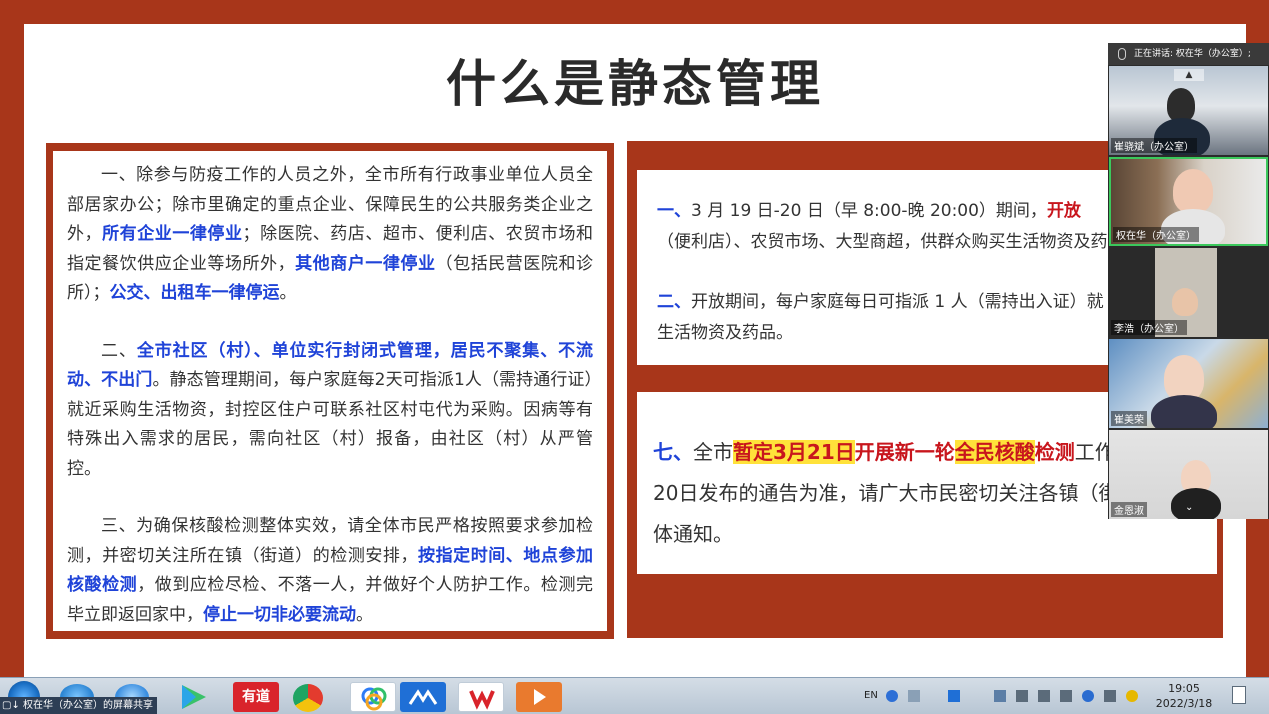 Image resolution: width=1269 pixels, height=714 pixels. I want to click on zoom-meeting-icon, so click(423, 697).